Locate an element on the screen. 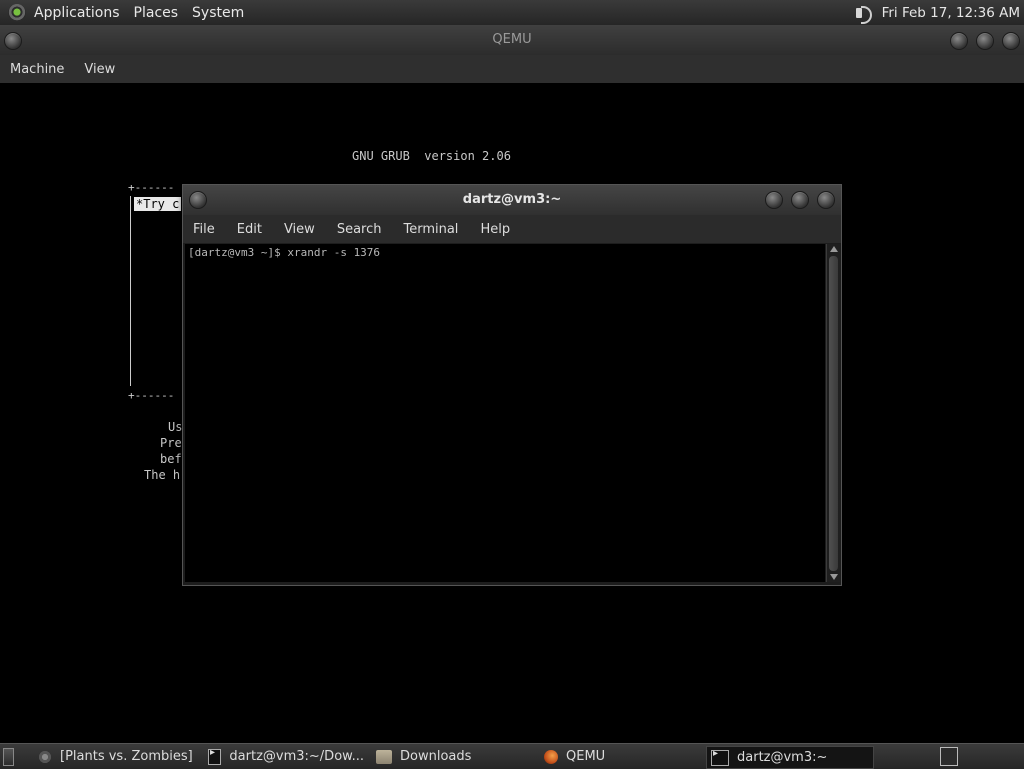  scrollbar-thumb is located at coordinates (833, 413).